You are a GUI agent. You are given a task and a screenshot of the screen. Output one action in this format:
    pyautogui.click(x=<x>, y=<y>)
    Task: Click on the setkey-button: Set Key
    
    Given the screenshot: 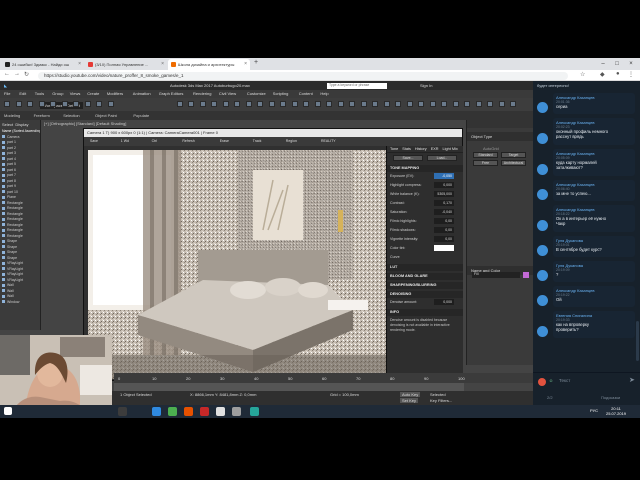 What is the action you would take?
    pyautogui.click(x=409, y=400)
    